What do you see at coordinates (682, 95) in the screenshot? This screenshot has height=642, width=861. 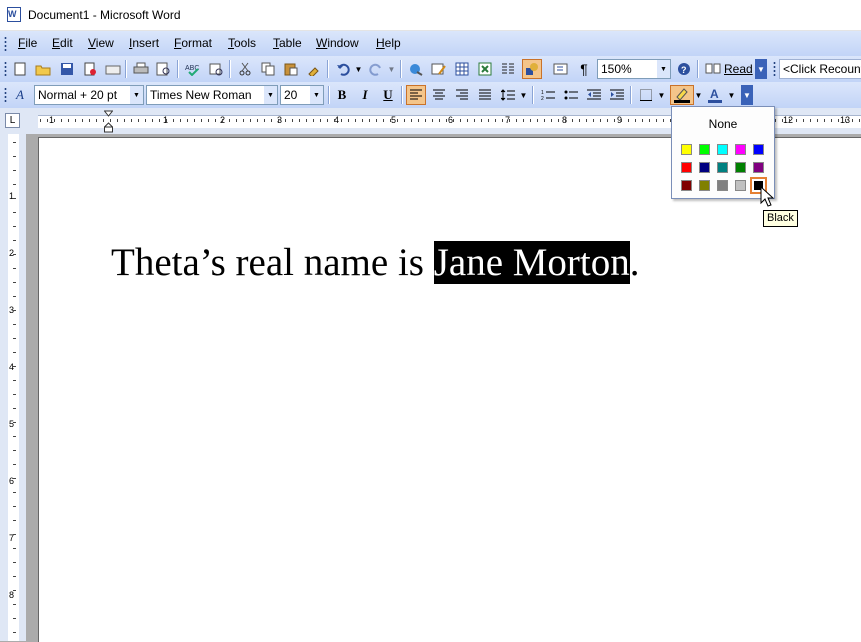 I see `highlight-icon` at bounding box center [682, 95].